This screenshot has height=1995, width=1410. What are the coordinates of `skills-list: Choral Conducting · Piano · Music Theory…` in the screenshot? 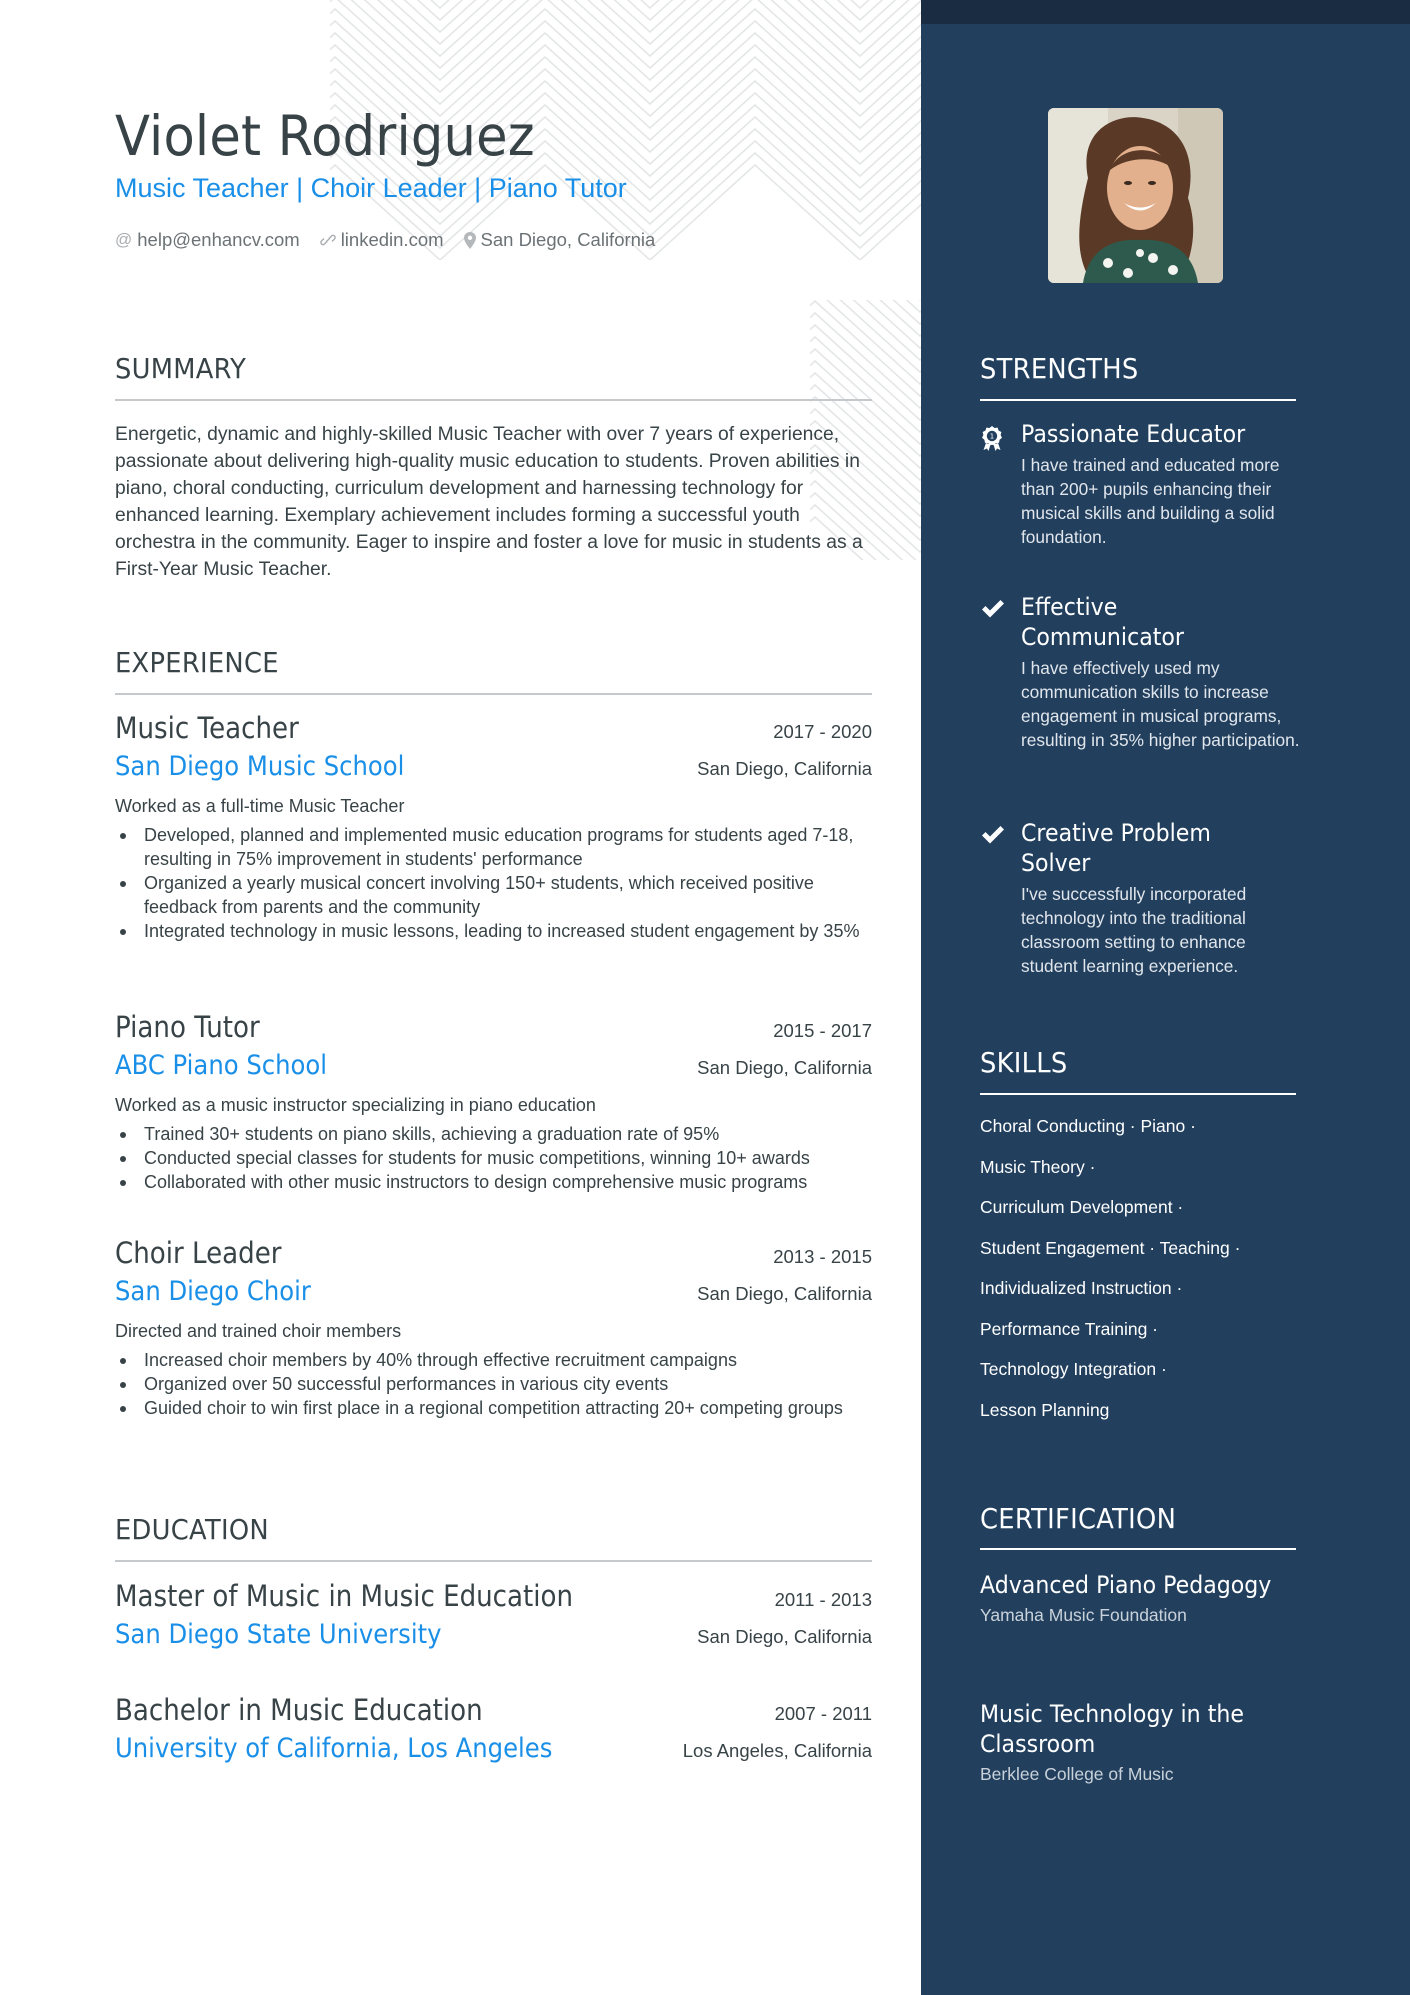 It's located at (1140, 1276).